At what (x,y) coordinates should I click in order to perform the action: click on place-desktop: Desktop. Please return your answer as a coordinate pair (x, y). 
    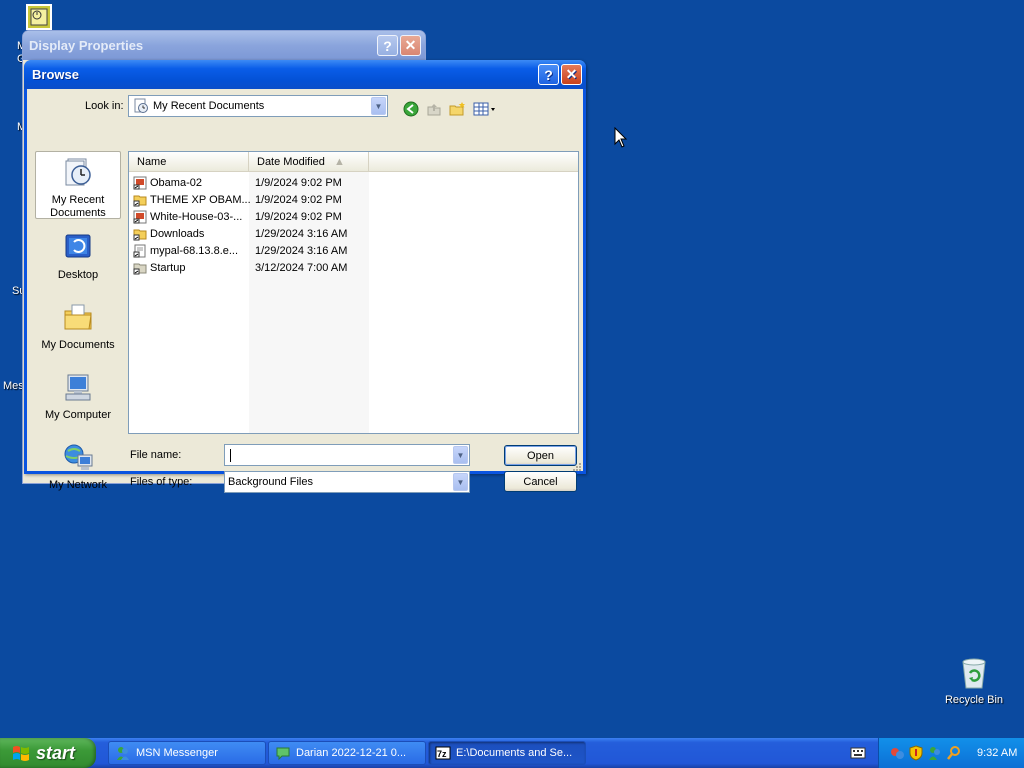
    Looking at the image, I should click on (78, 257).